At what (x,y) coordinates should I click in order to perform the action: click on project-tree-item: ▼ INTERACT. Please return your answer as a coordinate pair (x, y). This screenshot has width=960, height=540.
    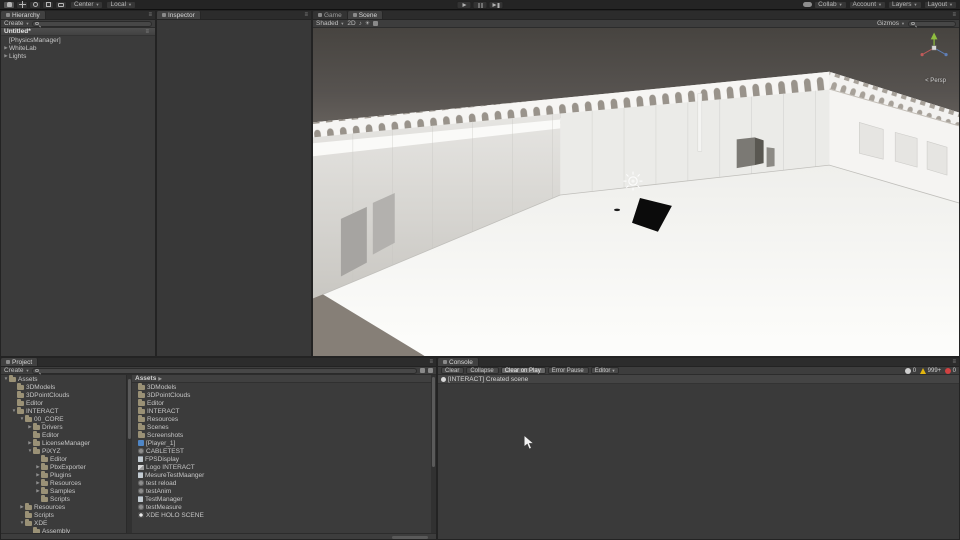
    Looking at the image, I should click on (63, 411).